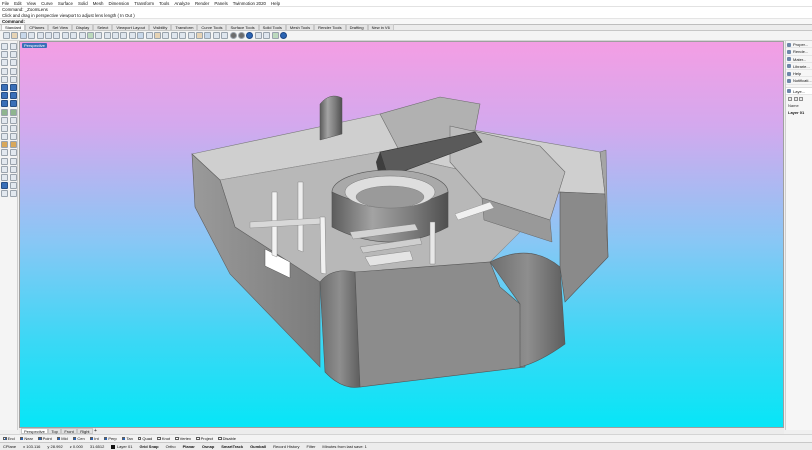  Describe the element at coordinates (799, 74) in the screenshot. I see `panel-tab-help: Help` at that location.